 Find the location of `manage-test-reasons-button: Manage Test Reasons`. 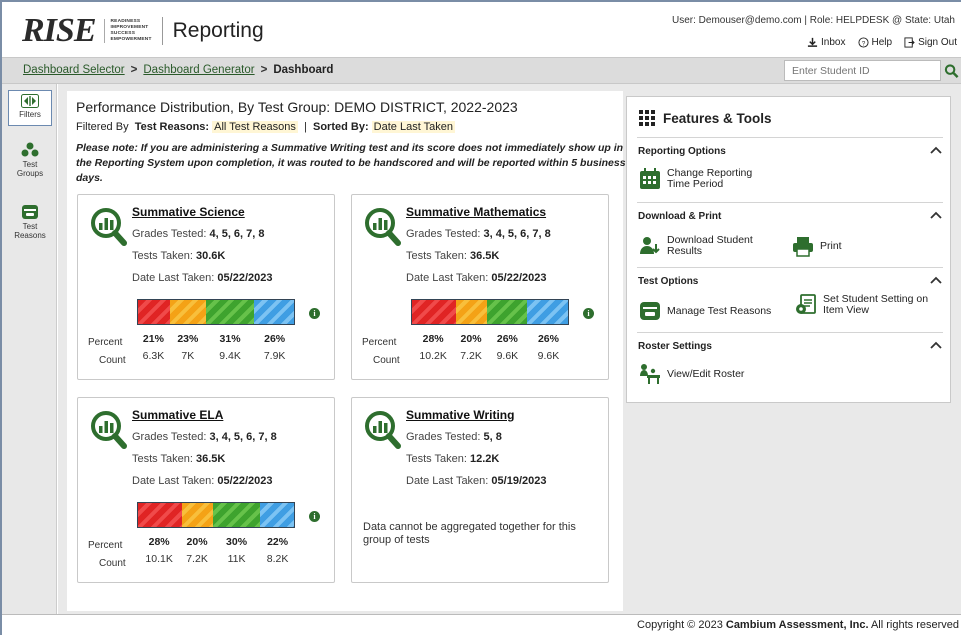

manage-test-reasons-button: Manage Test Reasons is located at coordinates (705, 311).